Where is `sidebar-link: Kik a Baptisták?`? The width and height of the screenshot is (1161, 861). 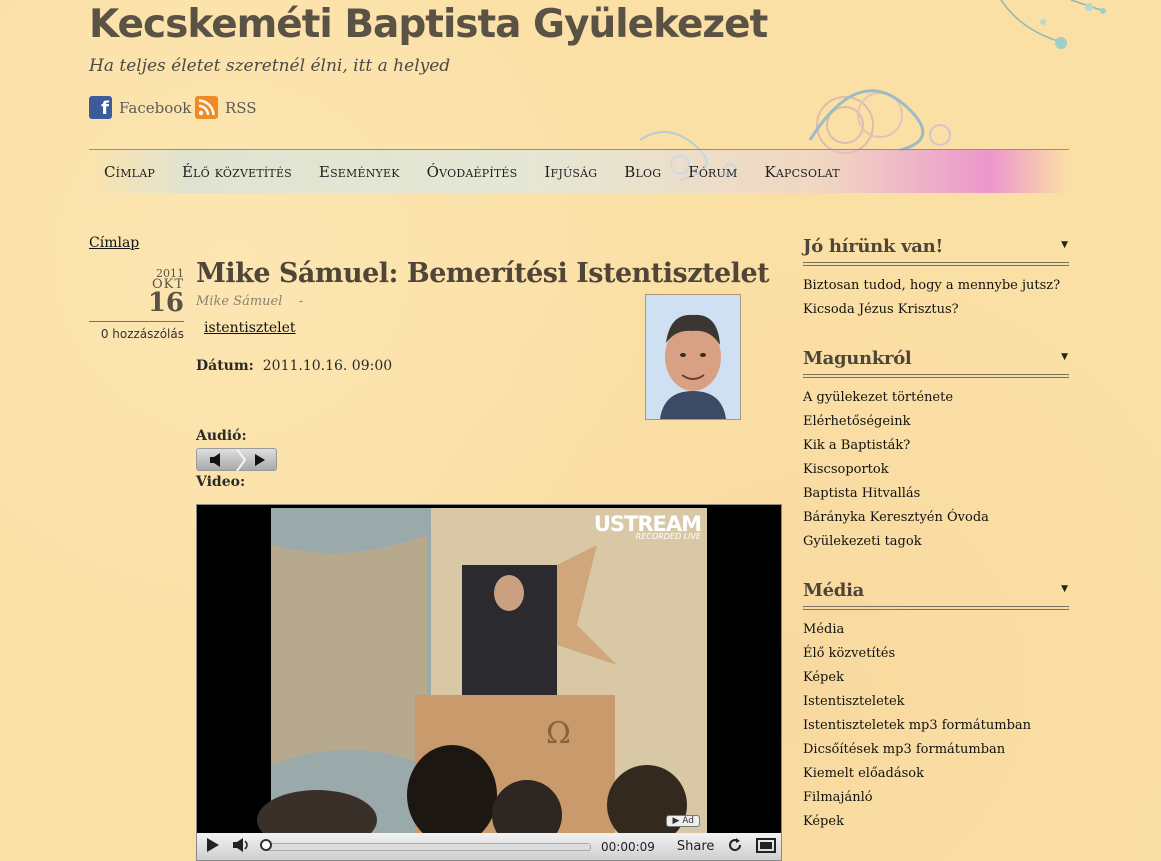
sidebar-link: Kik a Baptisták? is located at coordinates (936, 446).